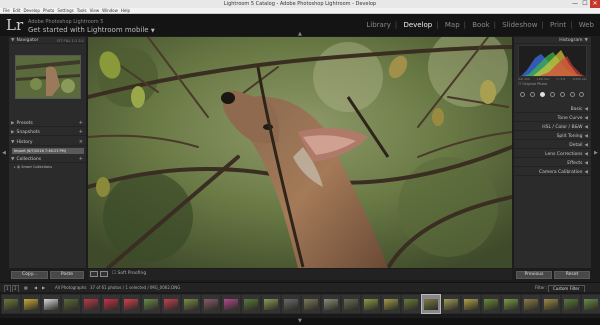  I want to click on filmstrip, so click(300, 304).